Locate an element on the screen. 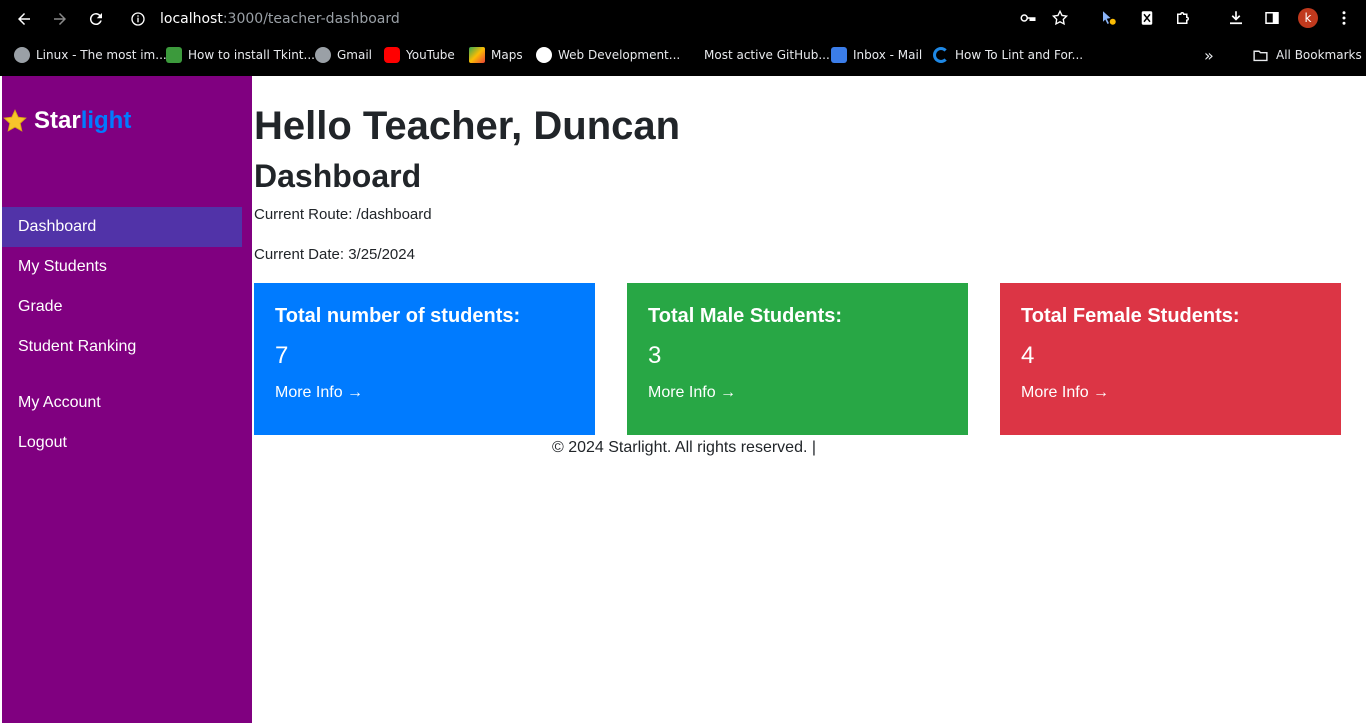 The height and width of the screenshot is (723, 1366). brand-logo: Star light is located at coordinates (66, 121).